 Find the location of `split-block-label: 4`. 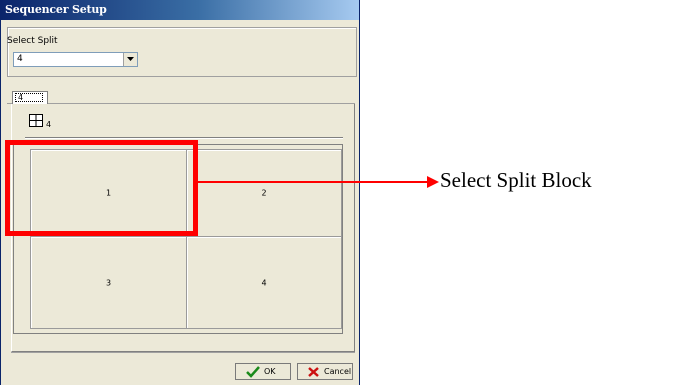

split-block-label: 4 is located at coordinates (264, 282).